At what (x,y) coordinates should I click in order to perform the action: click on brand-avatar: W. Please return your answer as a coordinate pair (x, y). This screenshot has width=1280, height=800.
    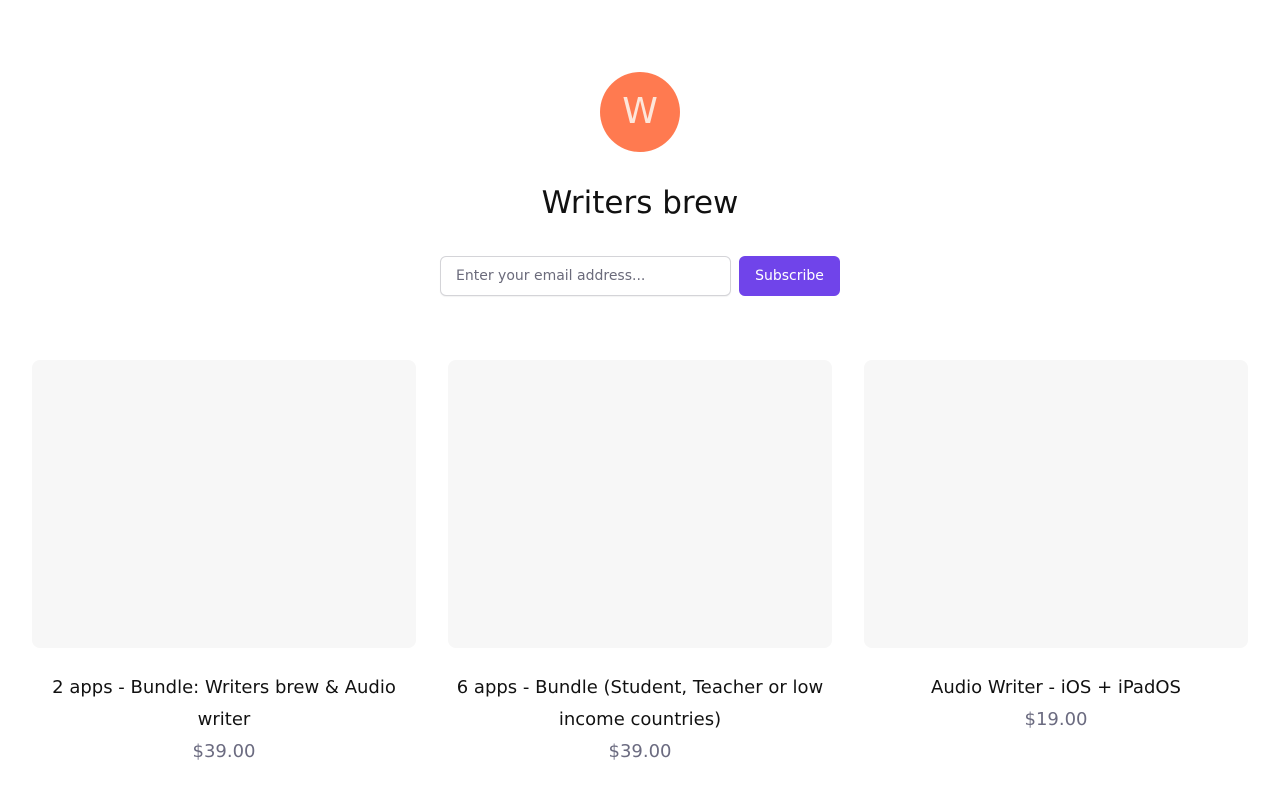
    Looking at the image, I should click on (640, 112).